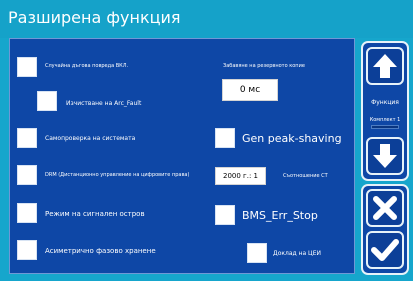  I want to click on bms-err-checkbox, so click(225, 215).